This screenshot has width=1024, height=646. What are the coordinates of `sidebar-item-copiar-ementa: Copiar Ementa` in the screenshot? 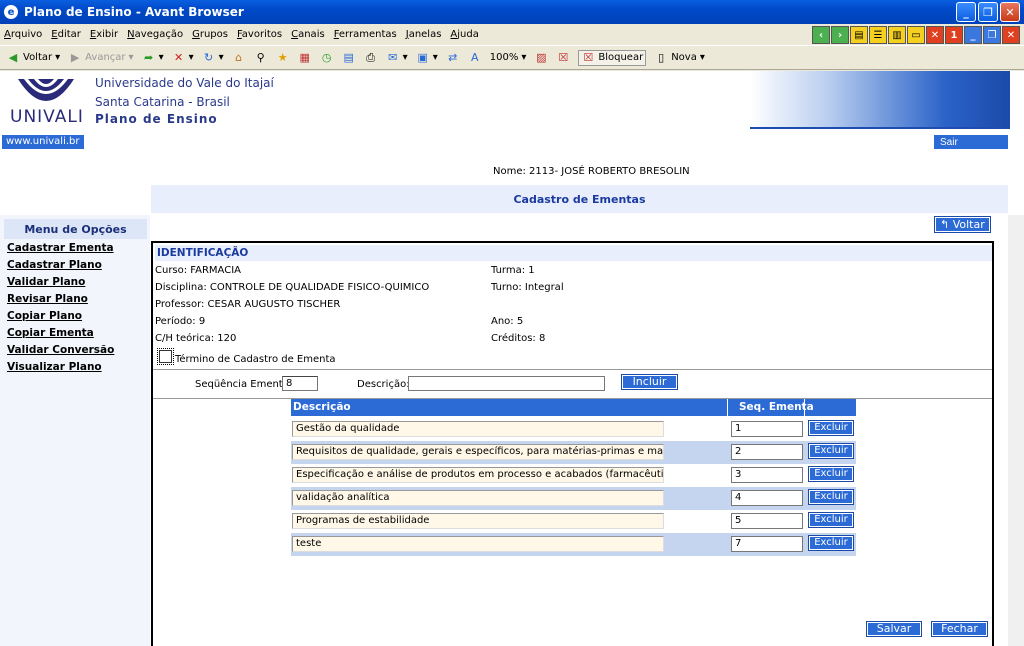 It's located at (50, 333).